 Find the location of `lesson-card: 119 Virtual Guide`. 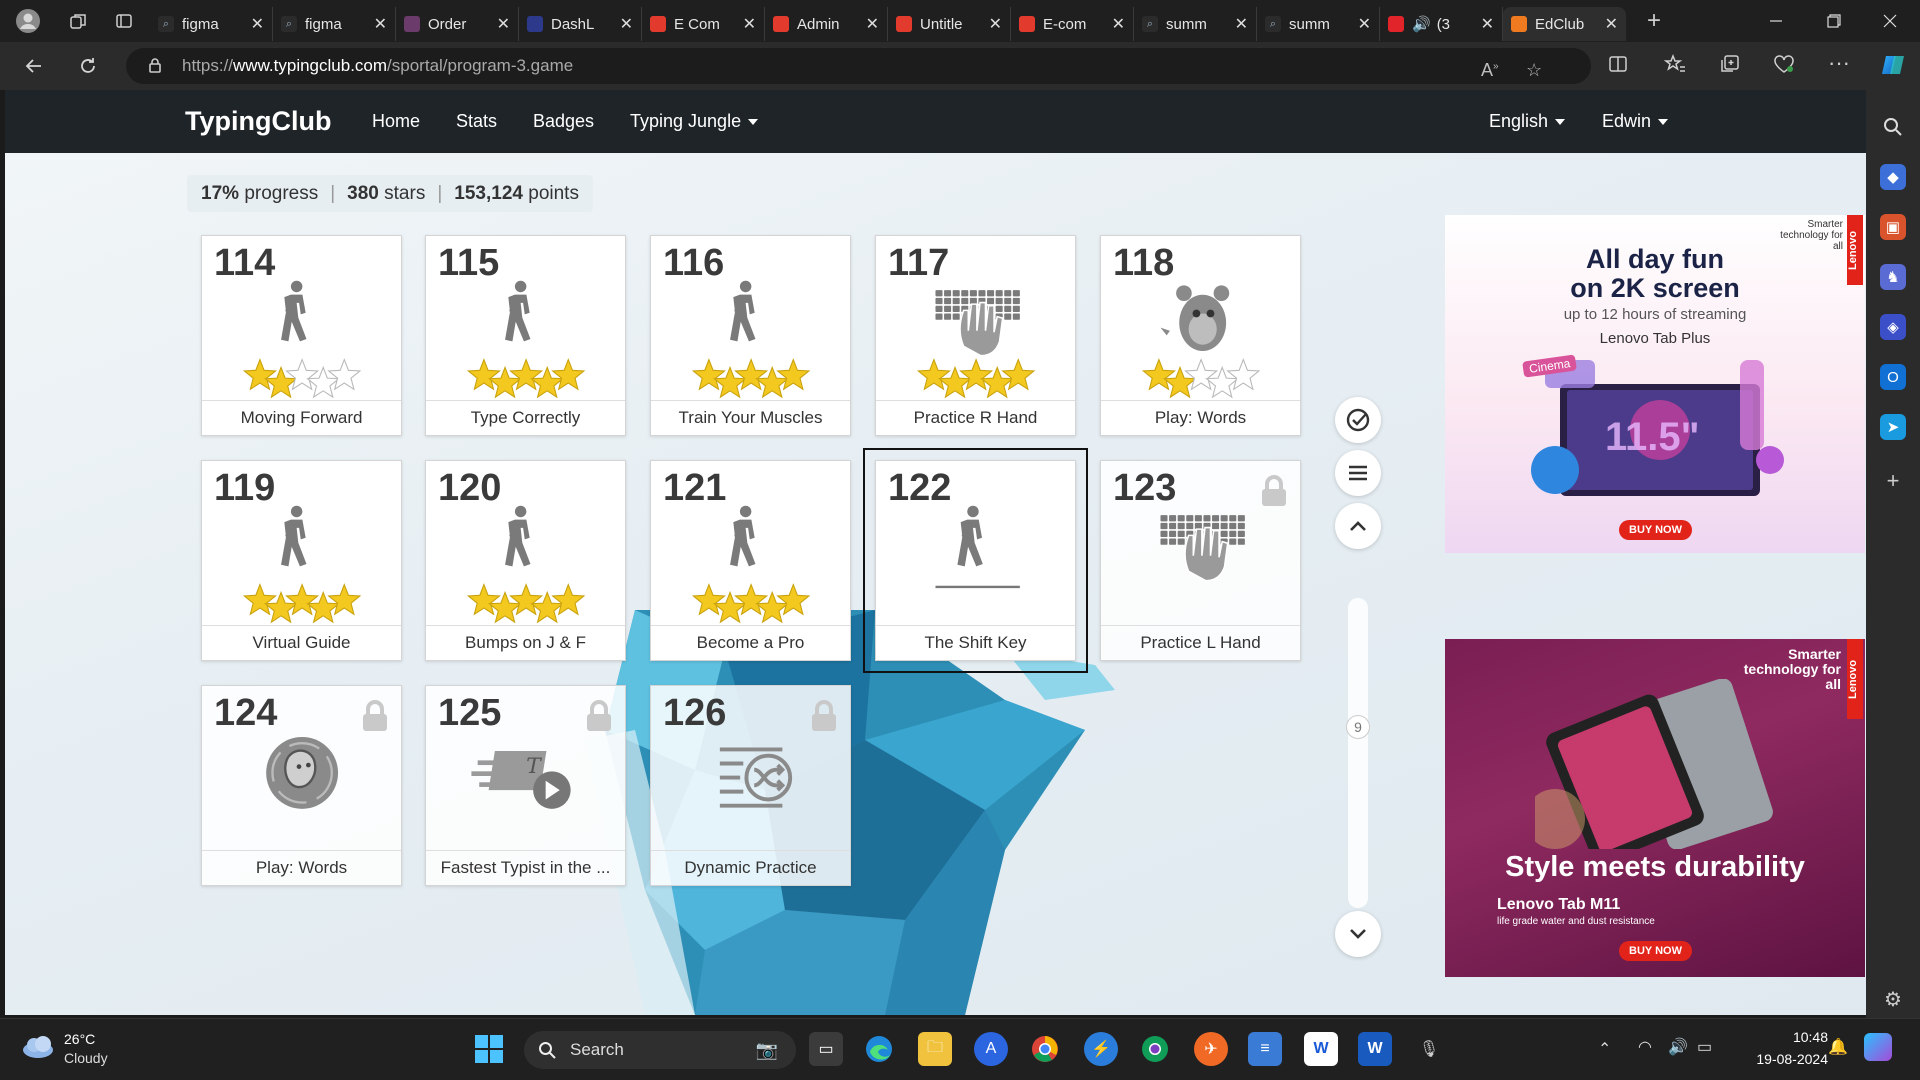

lesson-card: 119 Virtual Guide is located at coordinates (301, 560).